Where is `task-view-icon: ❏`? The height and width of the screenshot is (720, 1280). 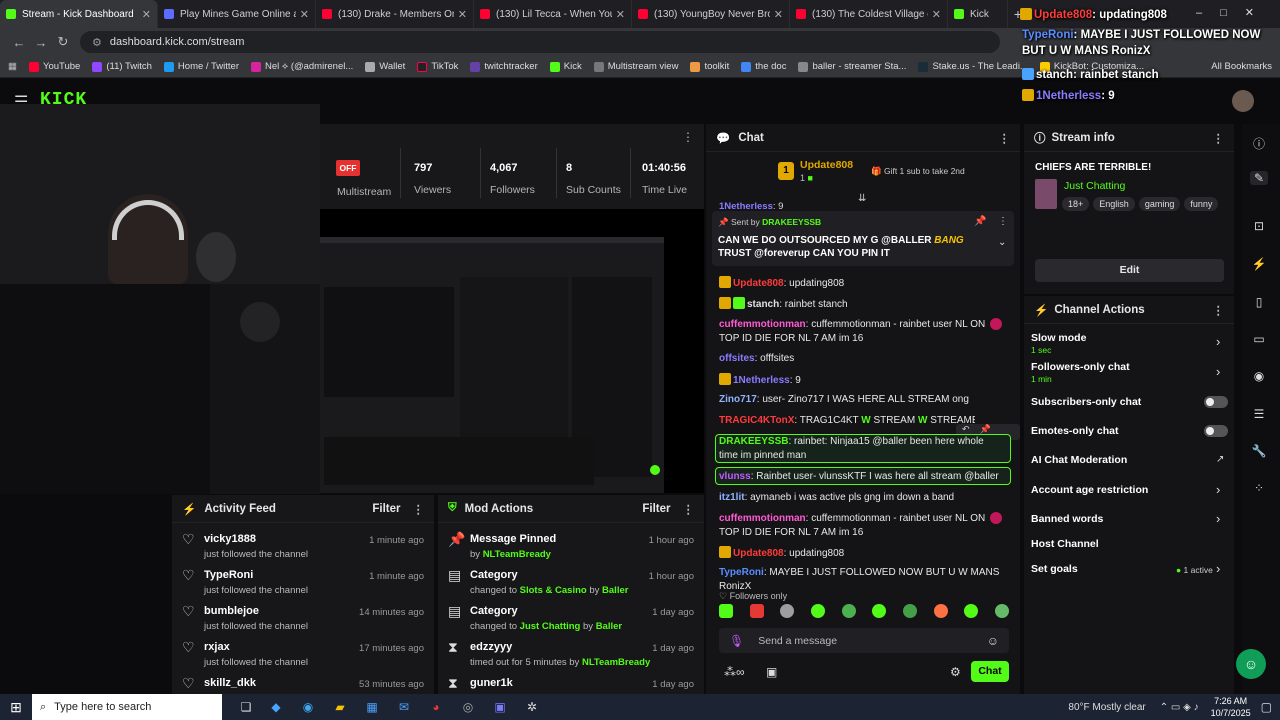 task-view-icon: ❏ is located at coordinates (246, 707).